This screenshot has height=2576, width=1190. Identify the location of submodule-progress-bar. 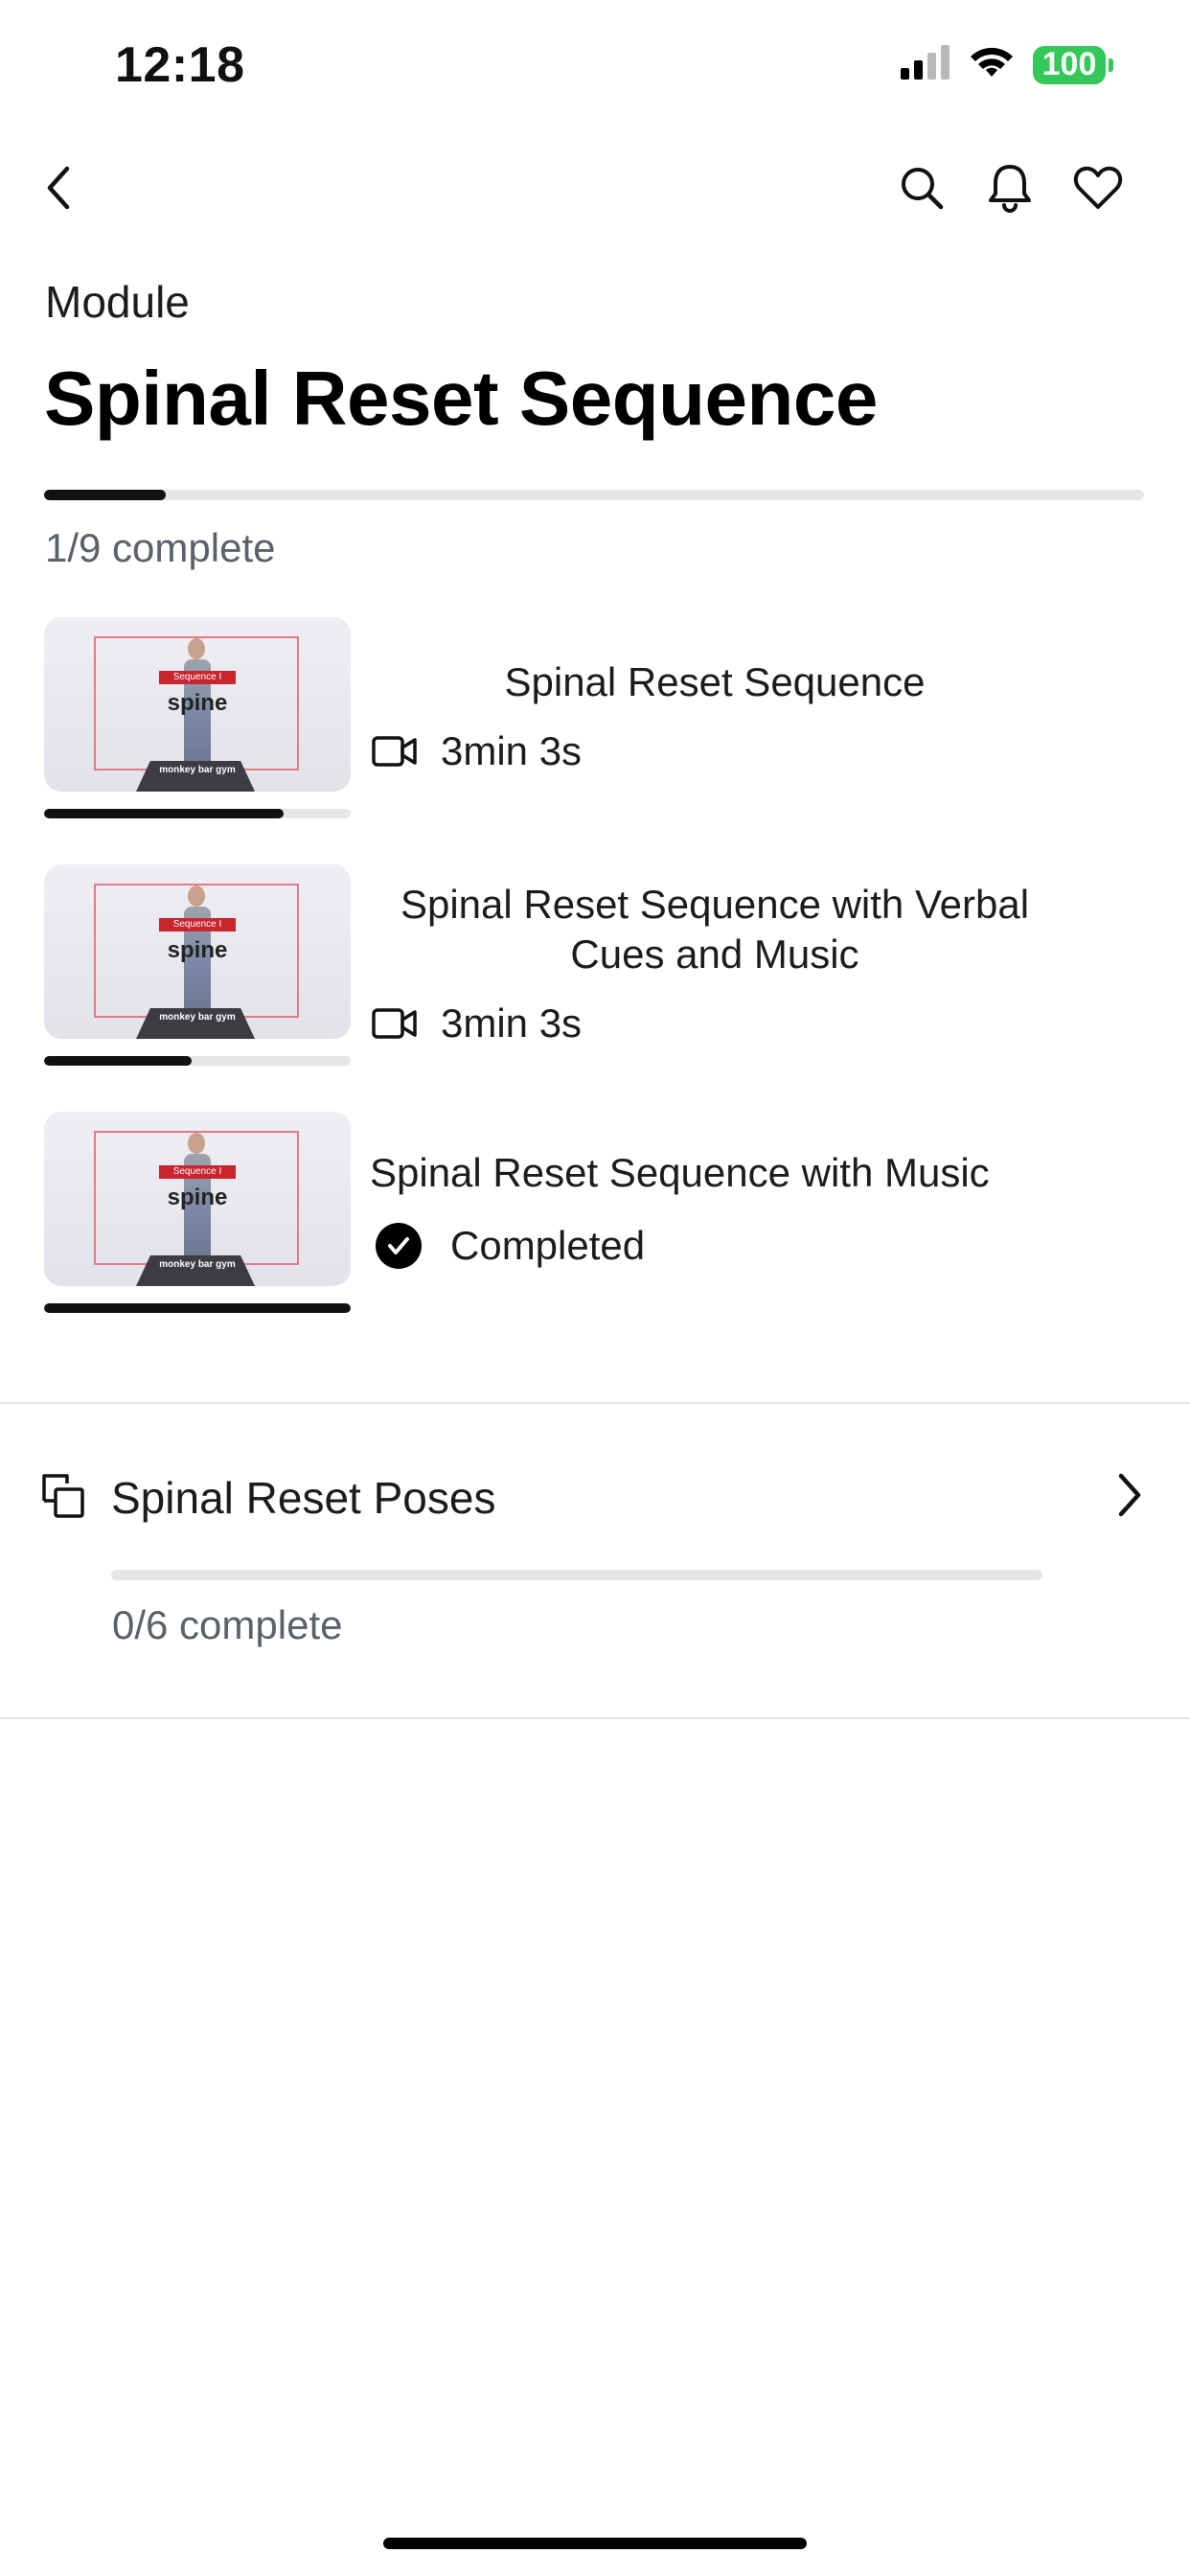
(576, 1575).